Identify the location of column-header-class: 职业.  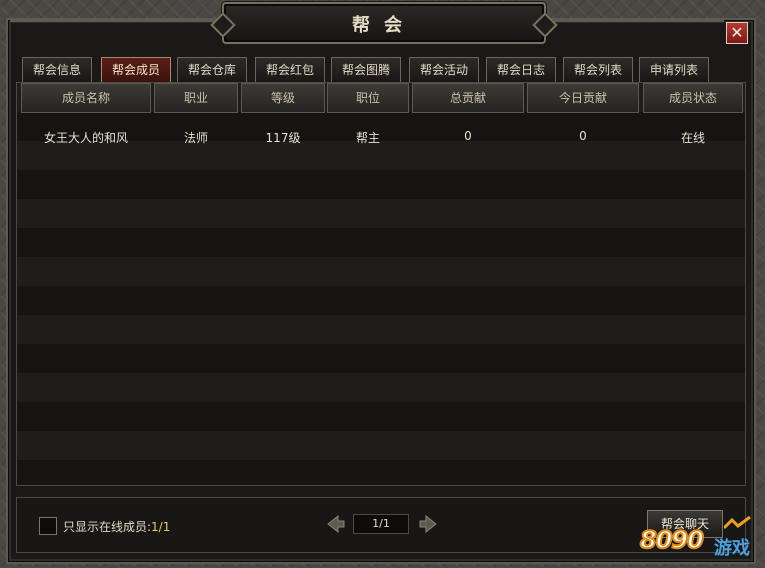
(196, 98).